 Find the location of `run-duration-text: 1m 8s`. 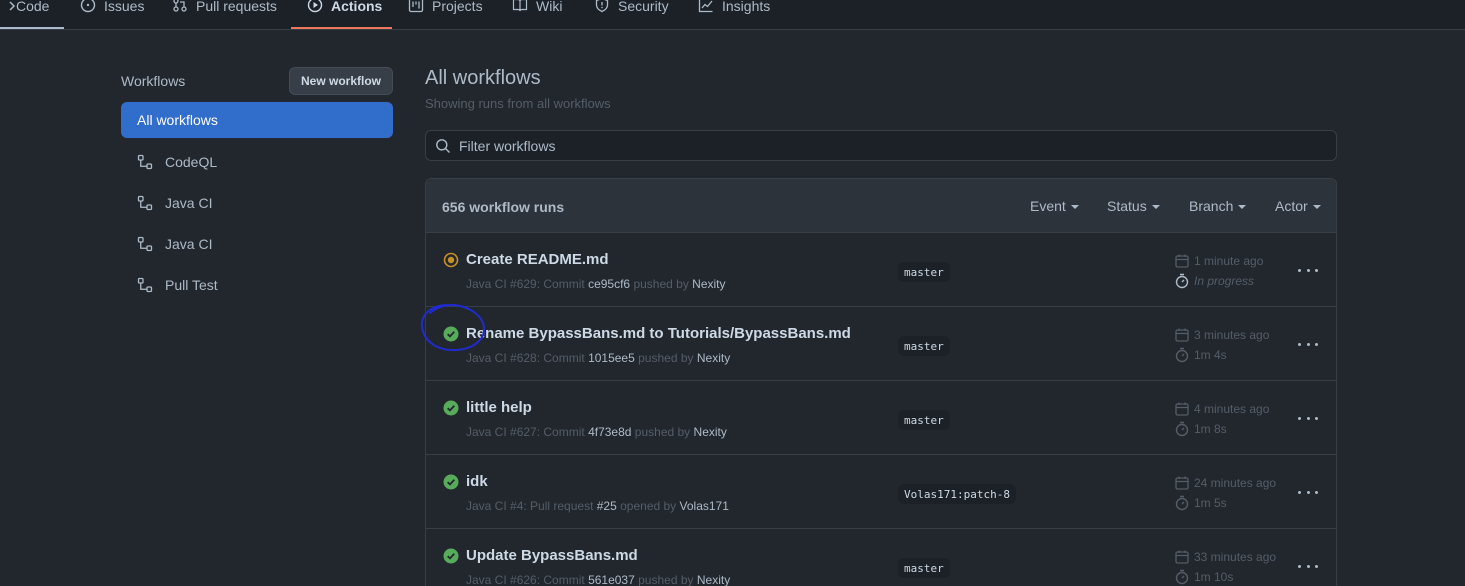

run-duration-text: 1m 8s is located at coordinates (1210, 429).